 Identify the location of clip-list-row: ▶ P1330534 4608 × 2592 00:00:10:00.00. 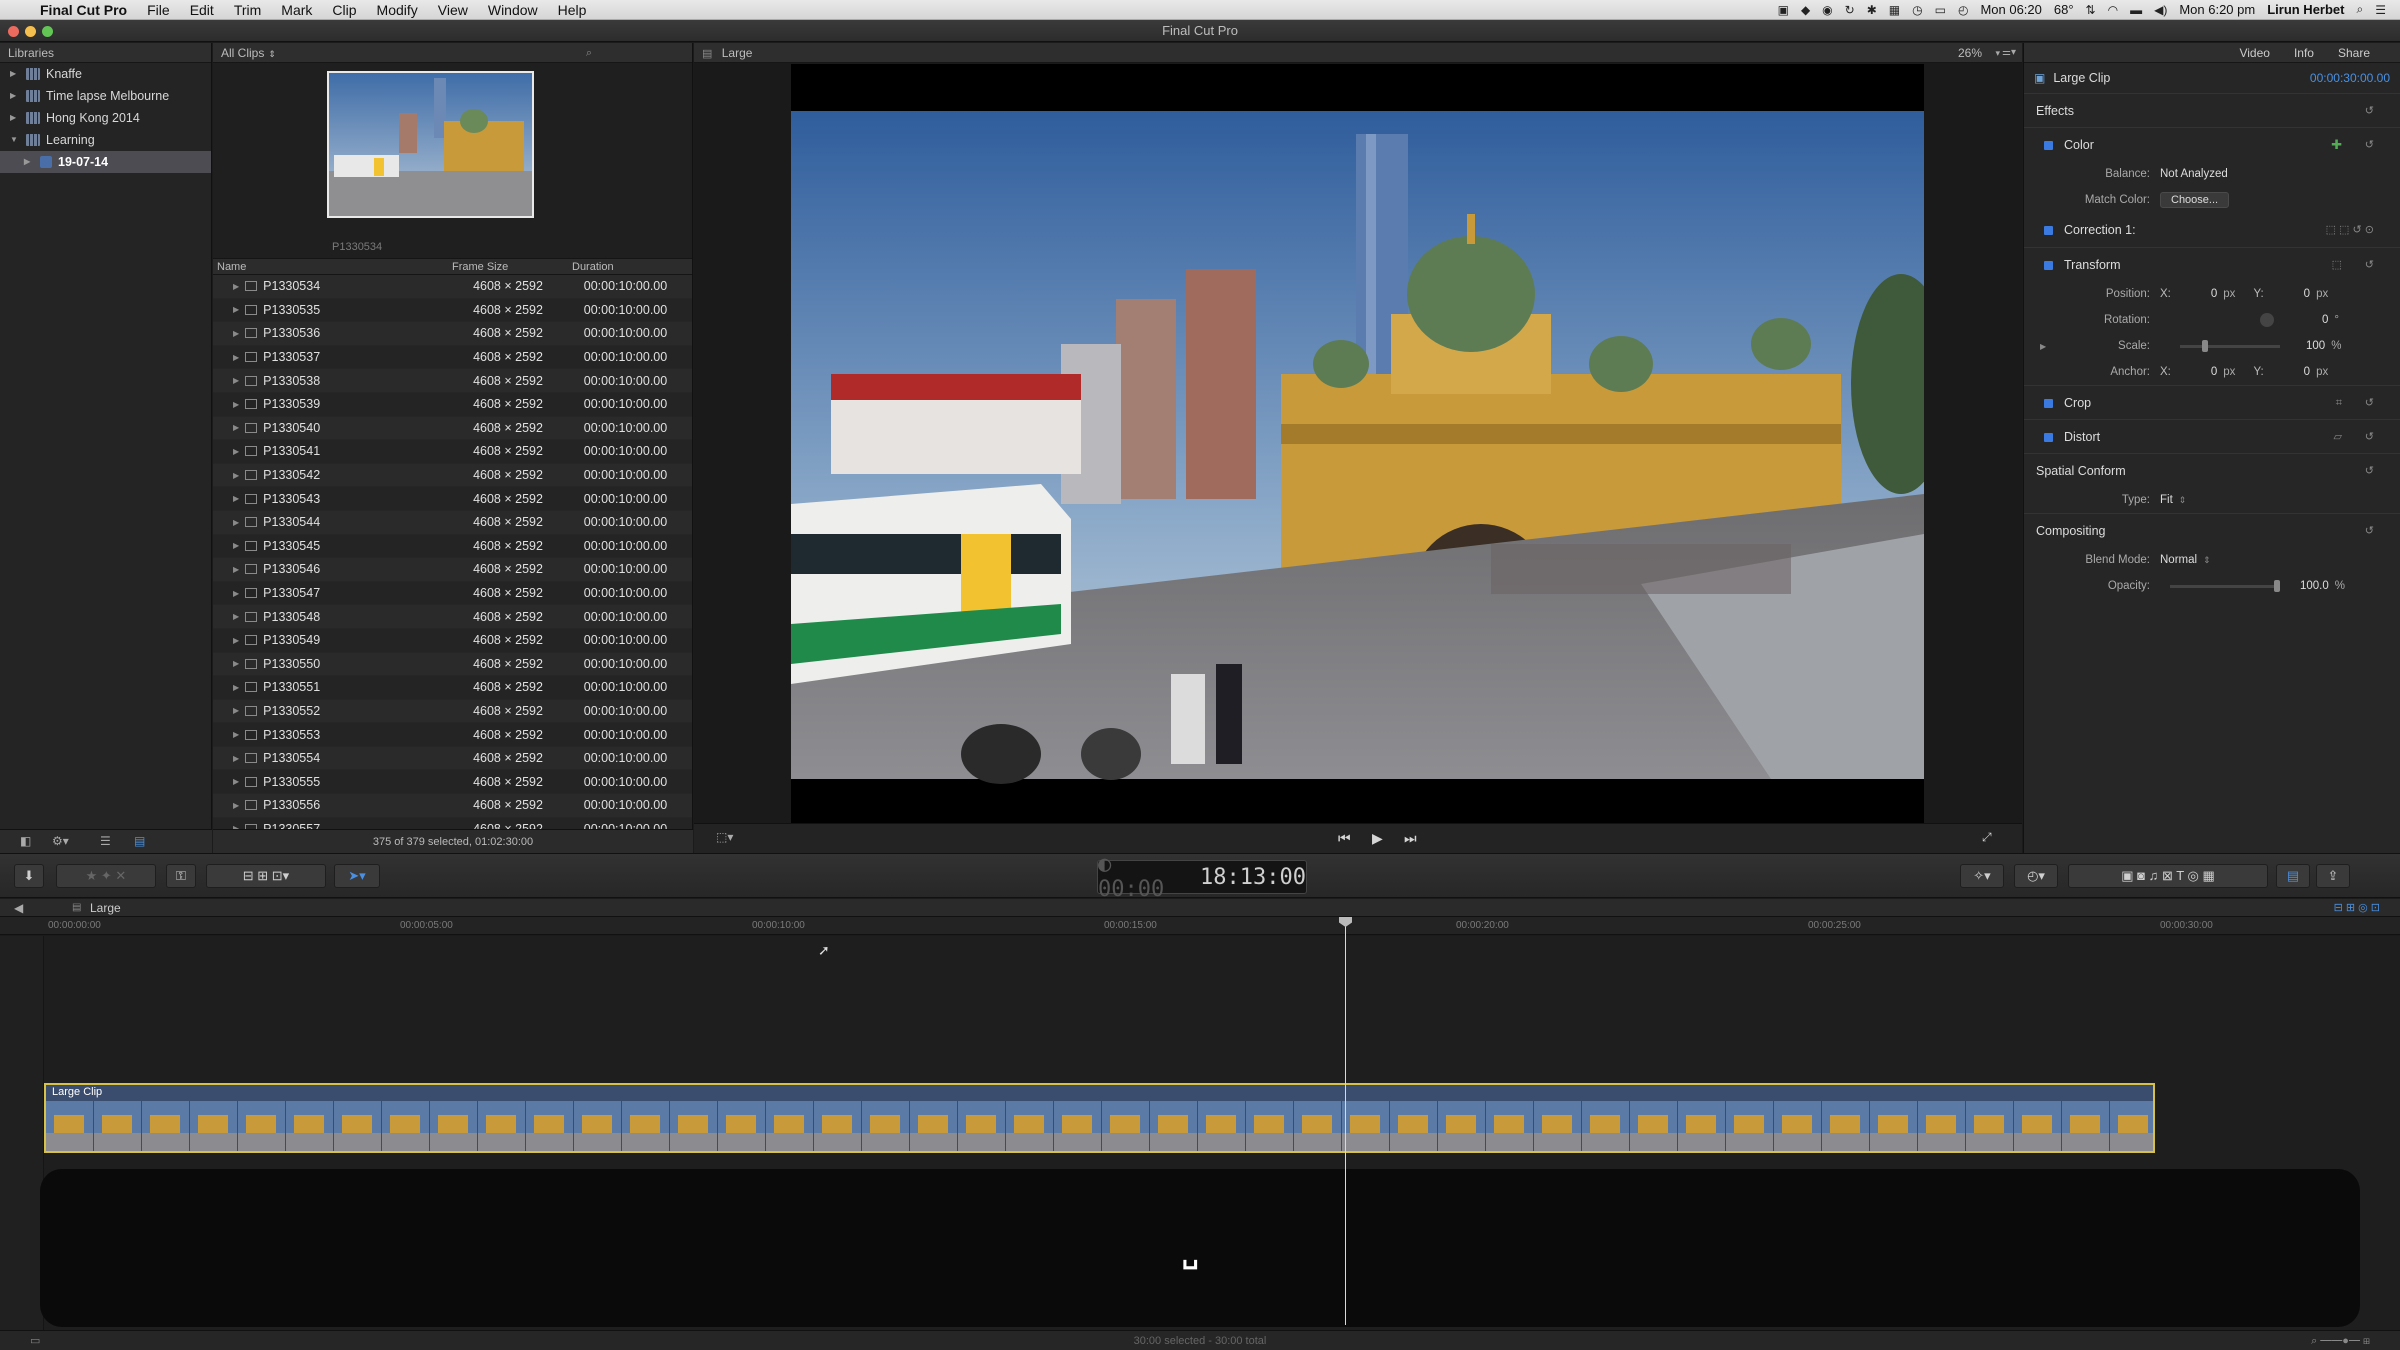
(452, 287).